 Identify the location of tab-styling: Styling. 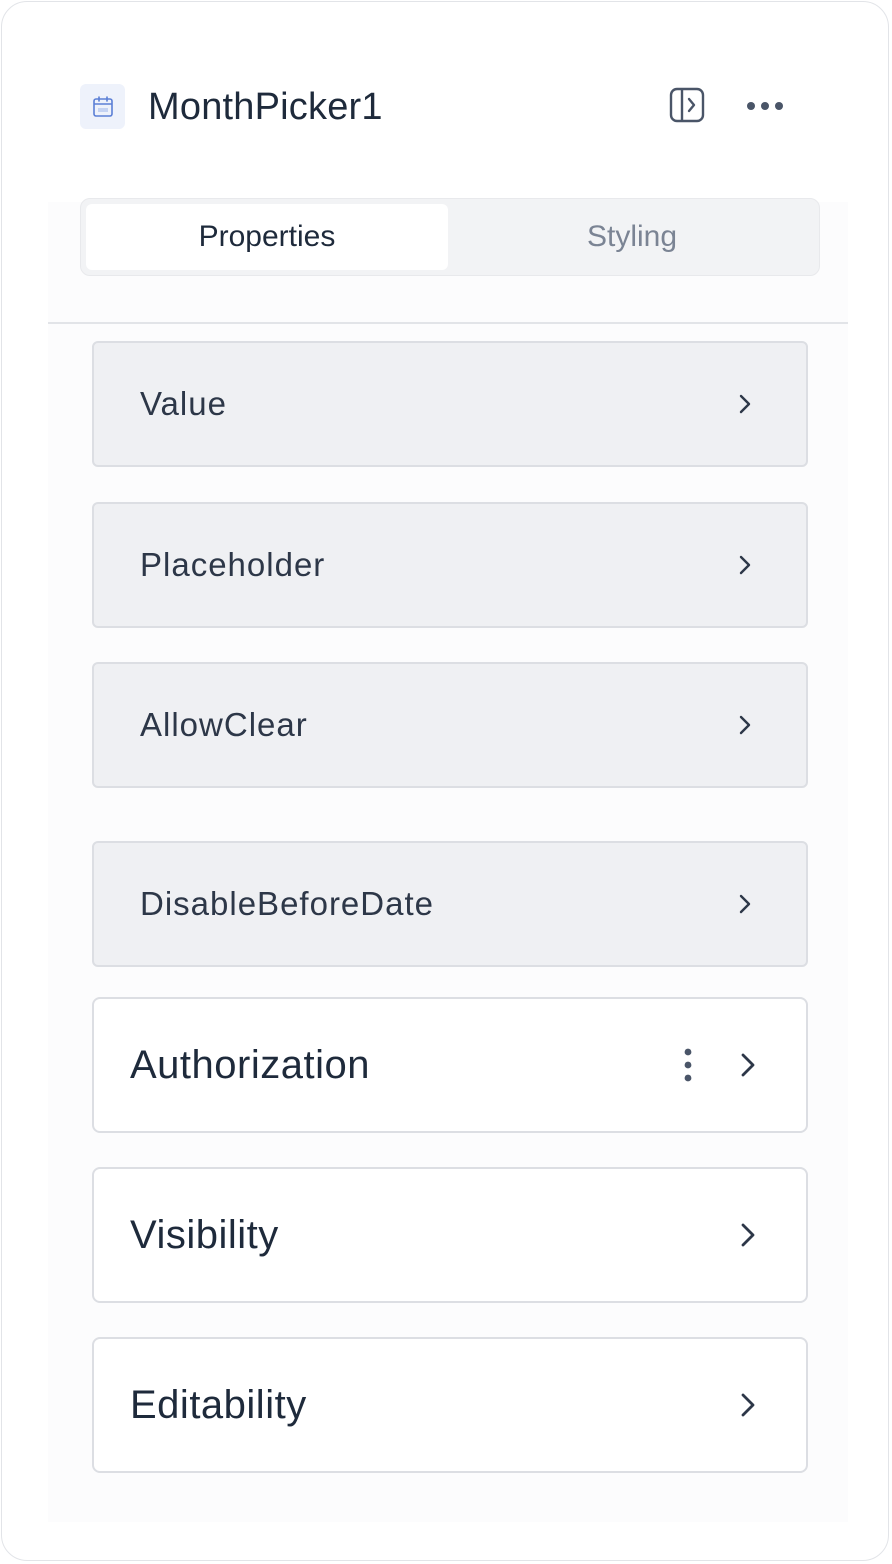
(632, 237).